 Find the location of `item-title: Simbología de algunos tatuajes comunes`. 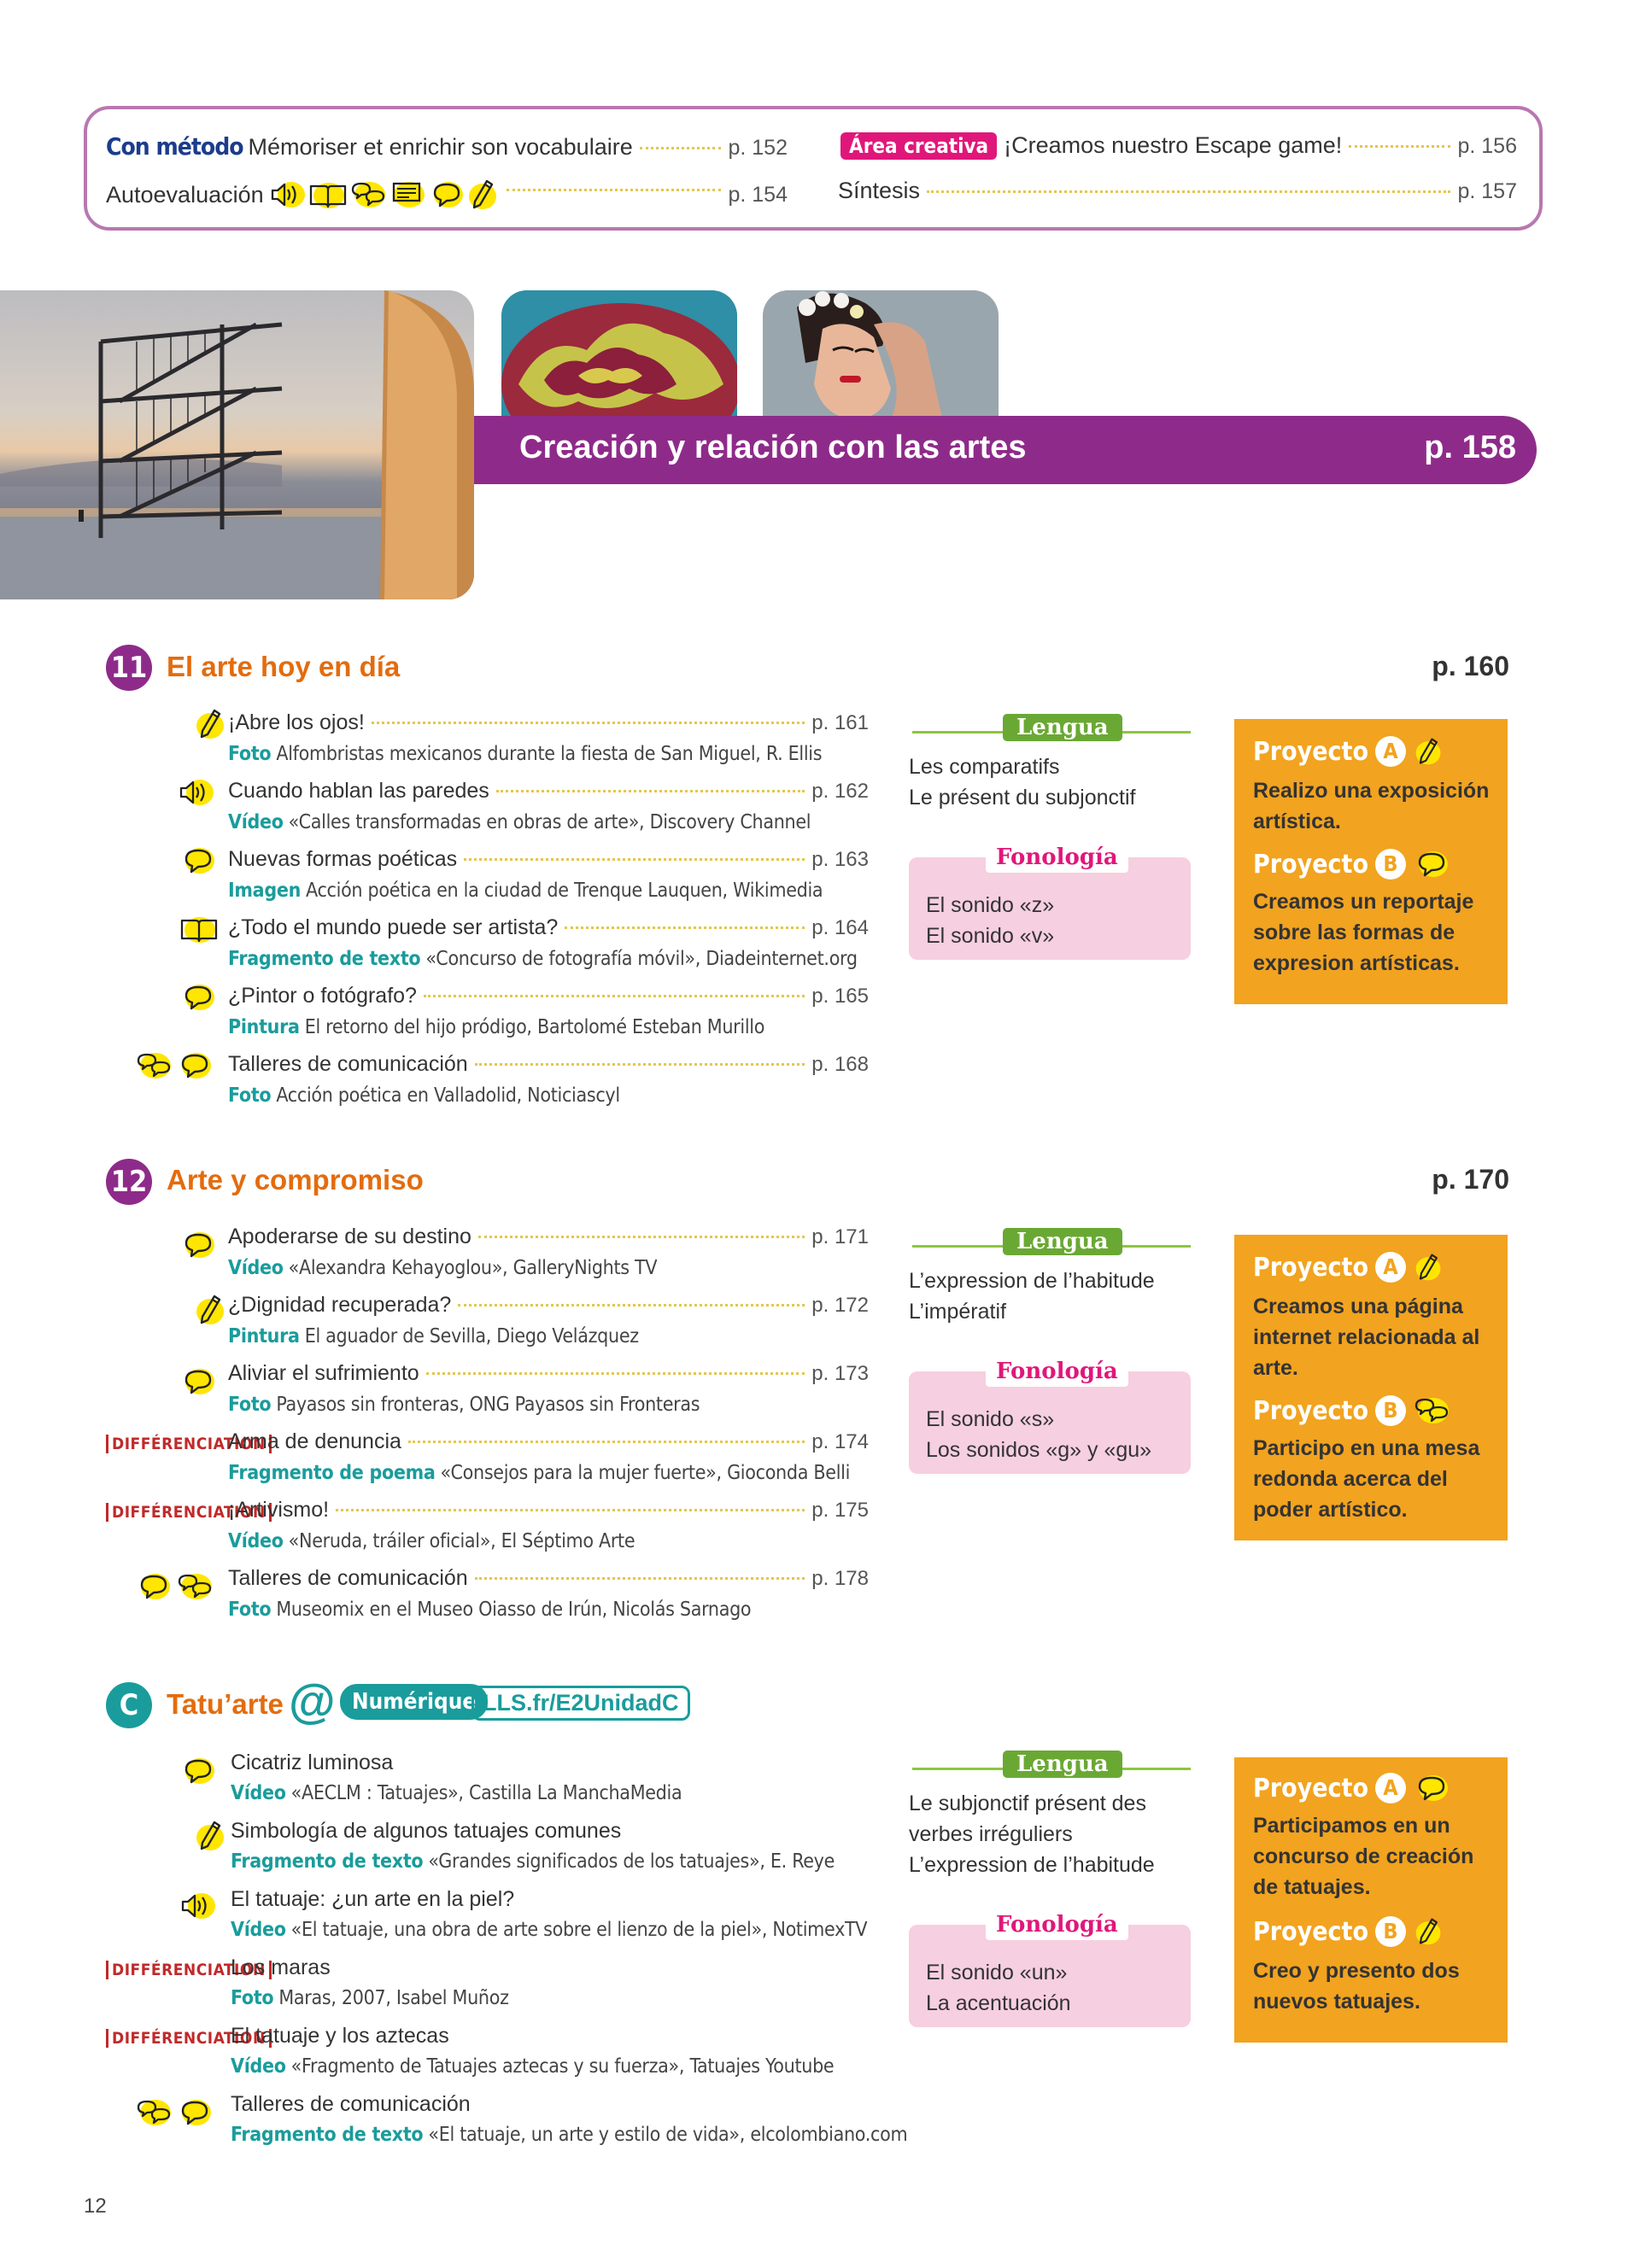

item-title: Simbología de algunos tatuajes comunes is located at coordinates (426, 1831).